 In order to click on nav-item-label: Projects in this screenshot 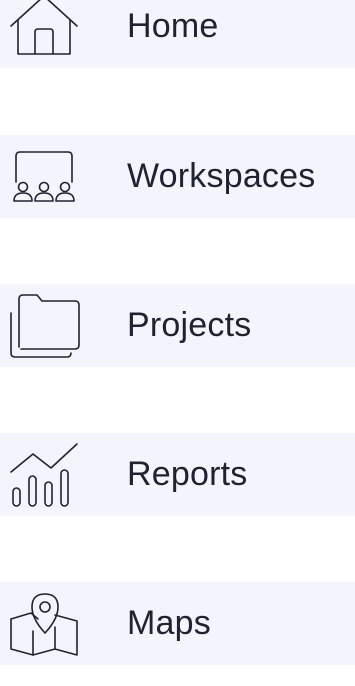, I will do `click(189, 325)`.